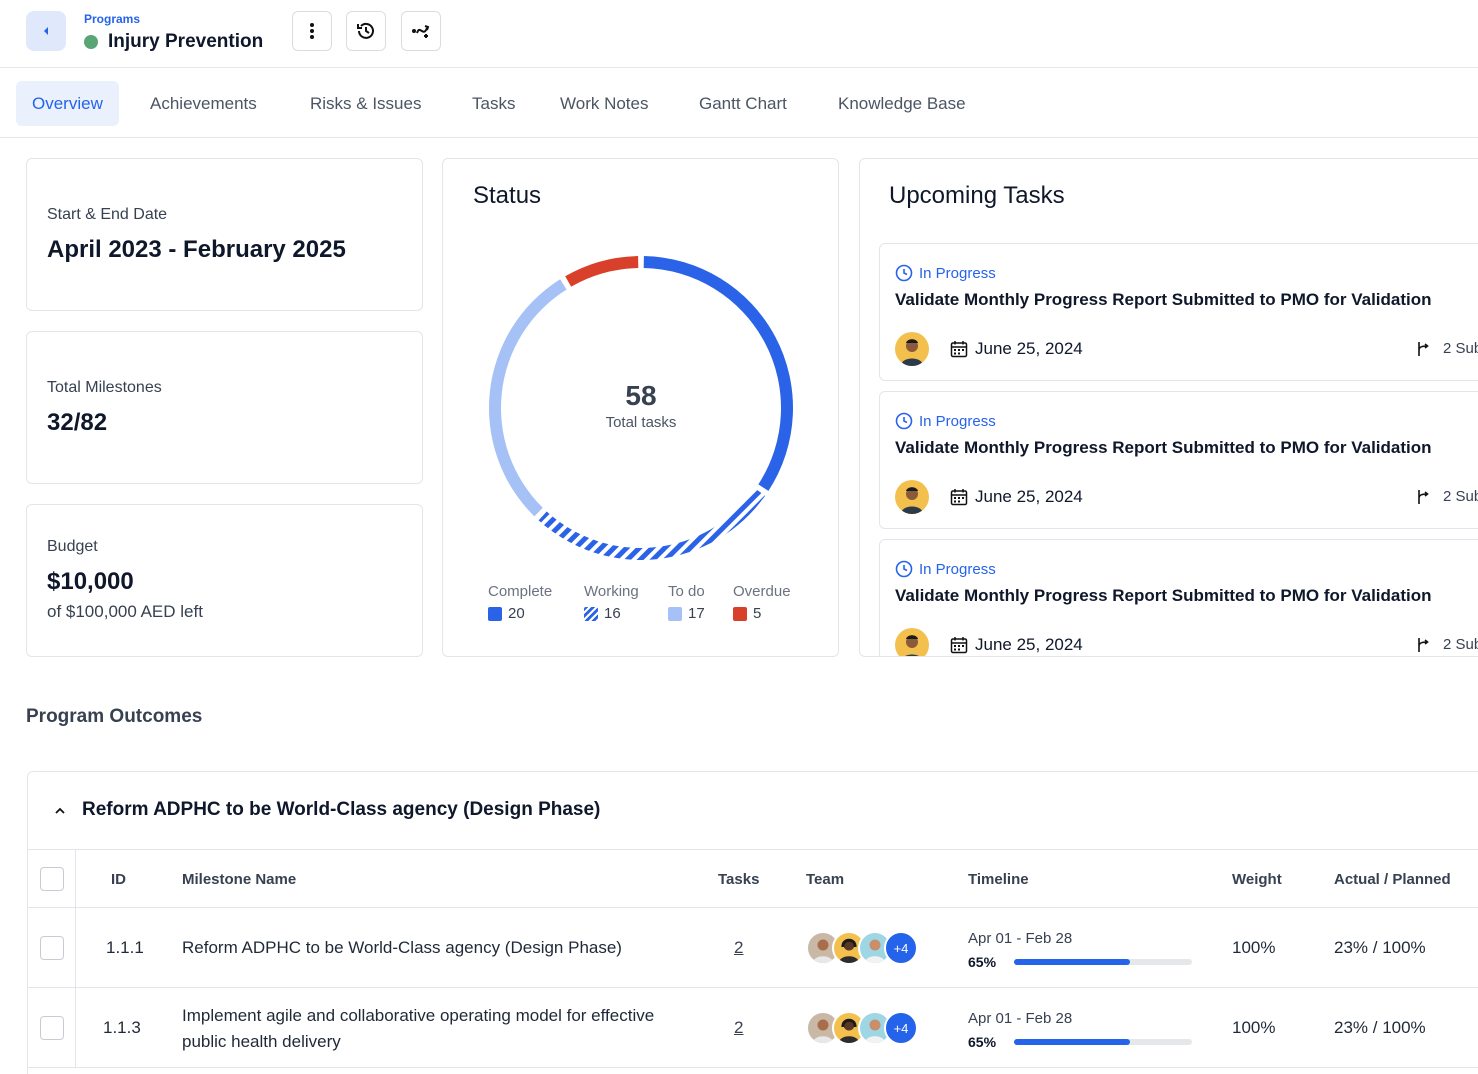 The image size is (1478, 1074). What do you see at coordinates (641, 395) in the screenshot?
I see `total-tasks-value: 58` at bounding box center [641, 395].